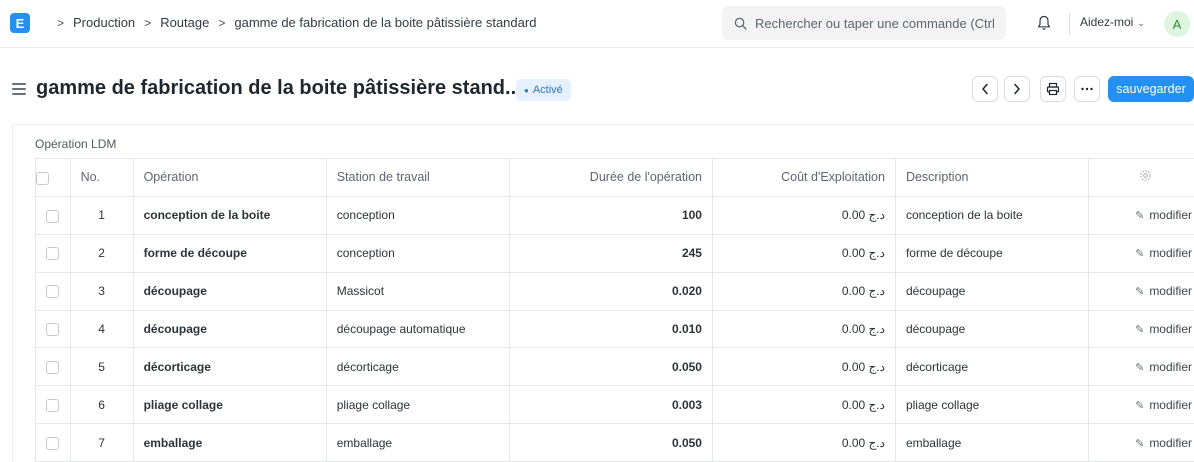 The image size is (1194, 462). I want to click on print-button, so click(1053, 89).